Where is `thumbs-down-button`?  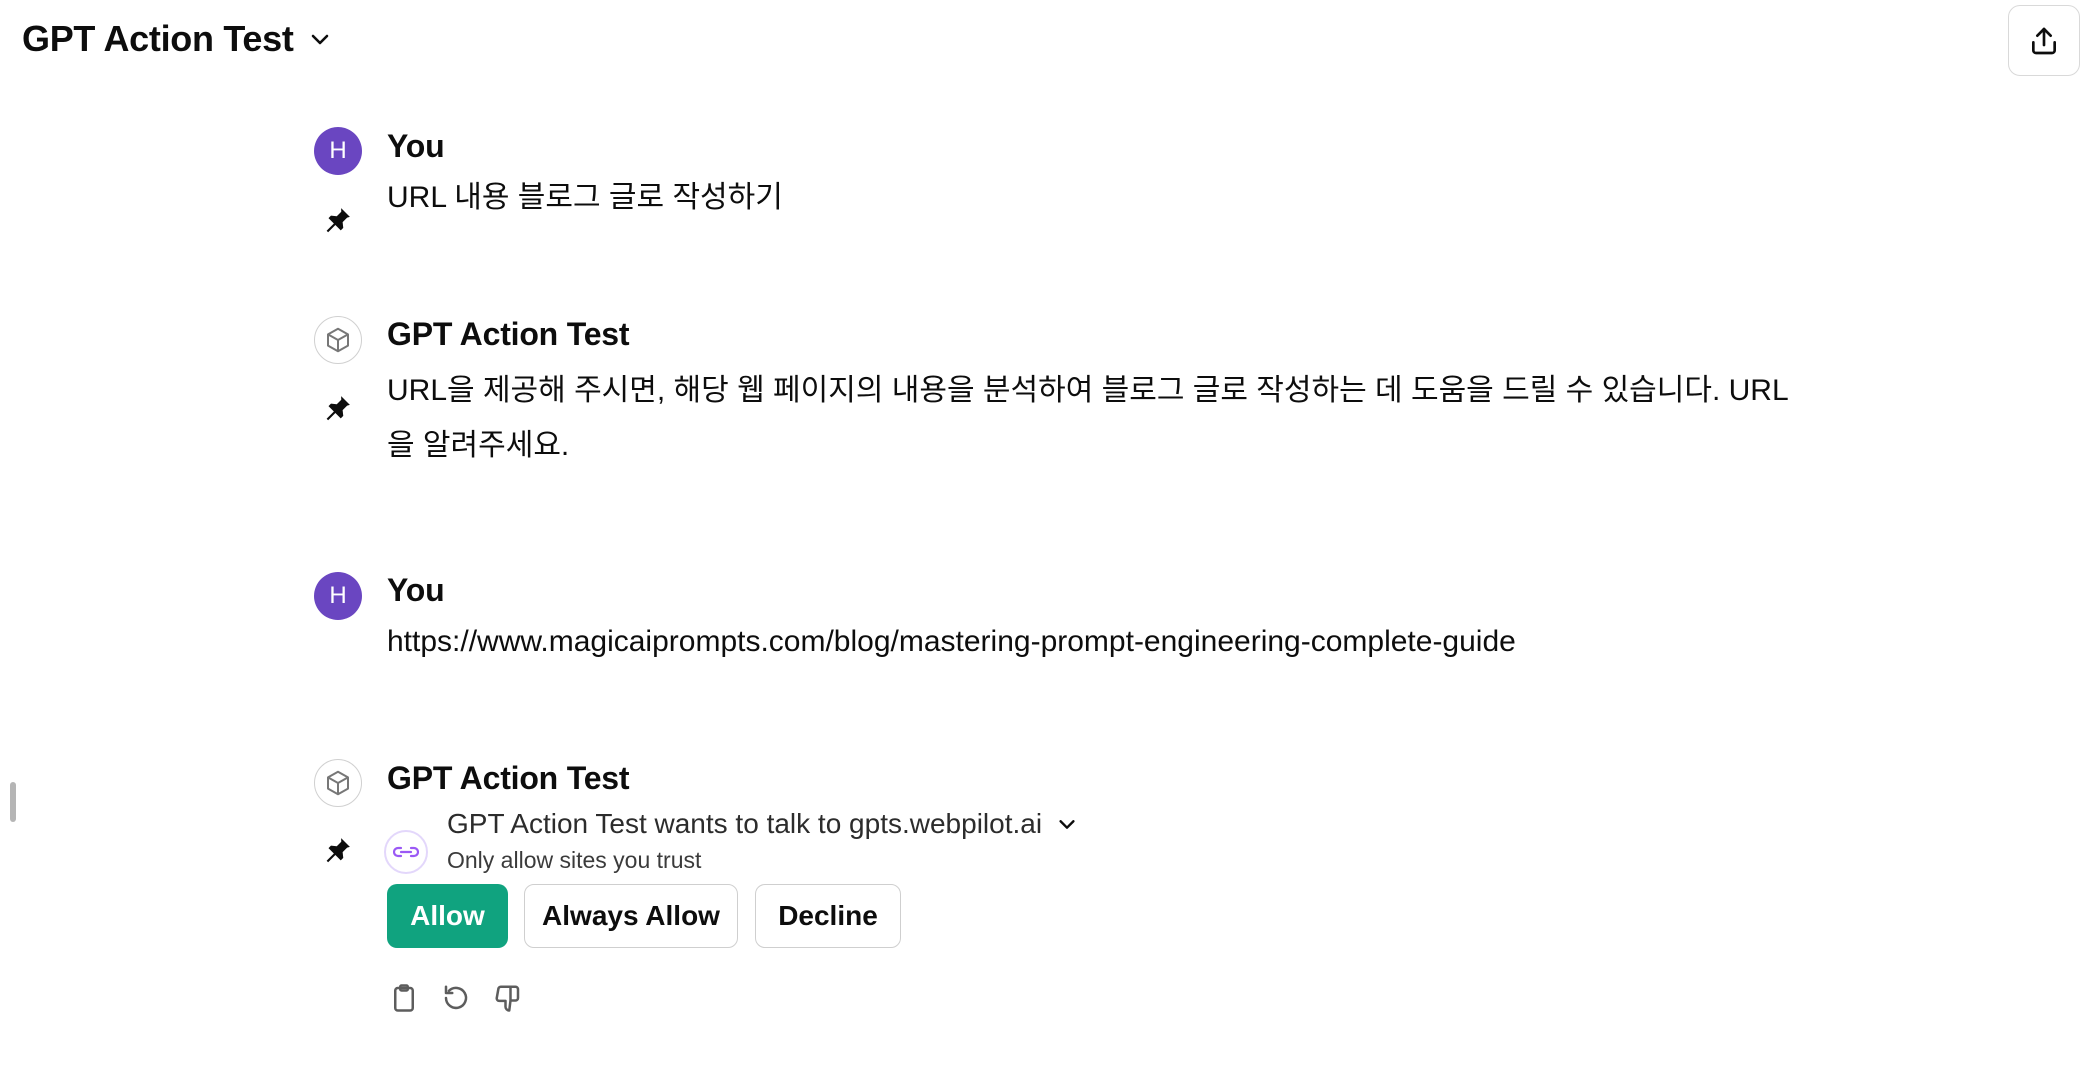 thumbs-down-button is located at coordinates (508, 998).